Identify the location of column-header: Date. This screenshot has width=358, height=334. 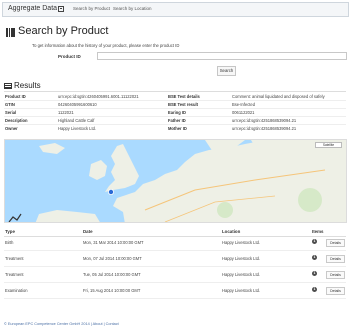
(88, 231).